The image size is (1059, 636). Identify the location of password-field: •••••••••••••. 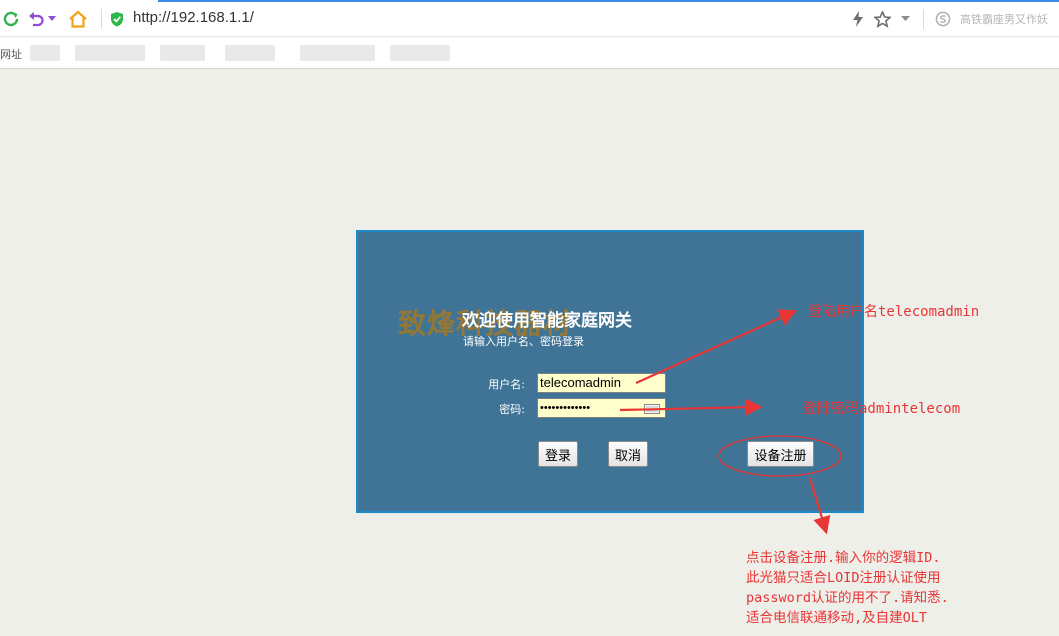
(601, 408).